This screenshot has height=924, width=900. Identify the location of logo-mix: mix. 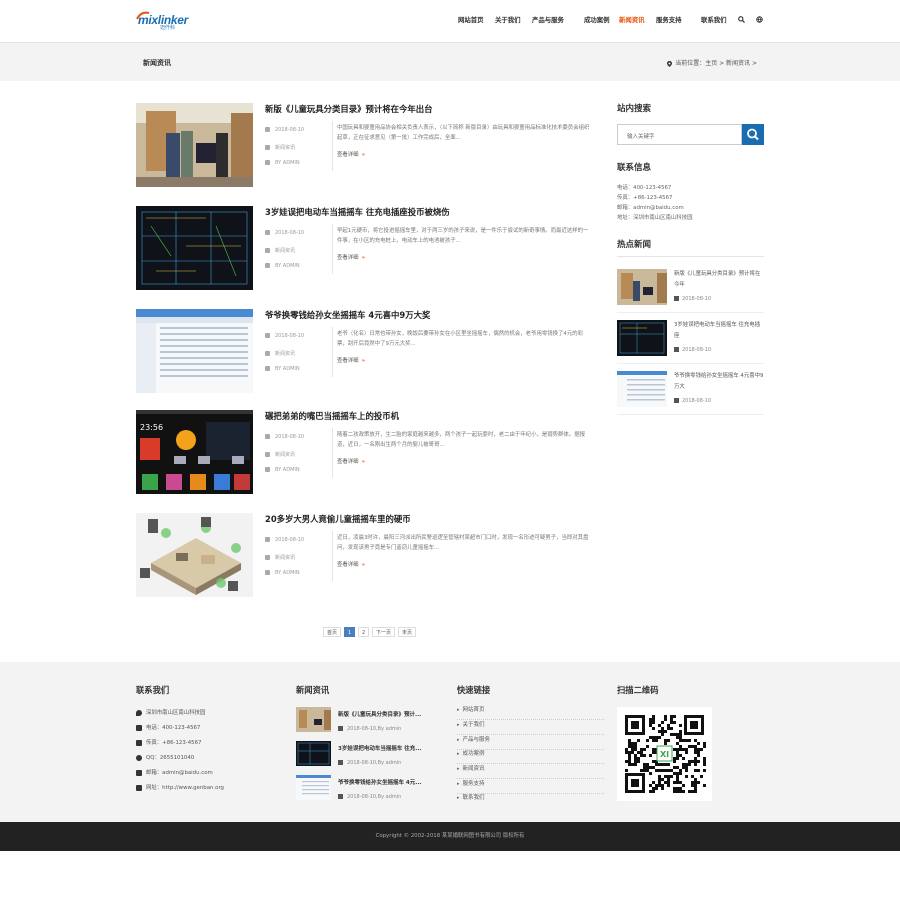
(148, 20).